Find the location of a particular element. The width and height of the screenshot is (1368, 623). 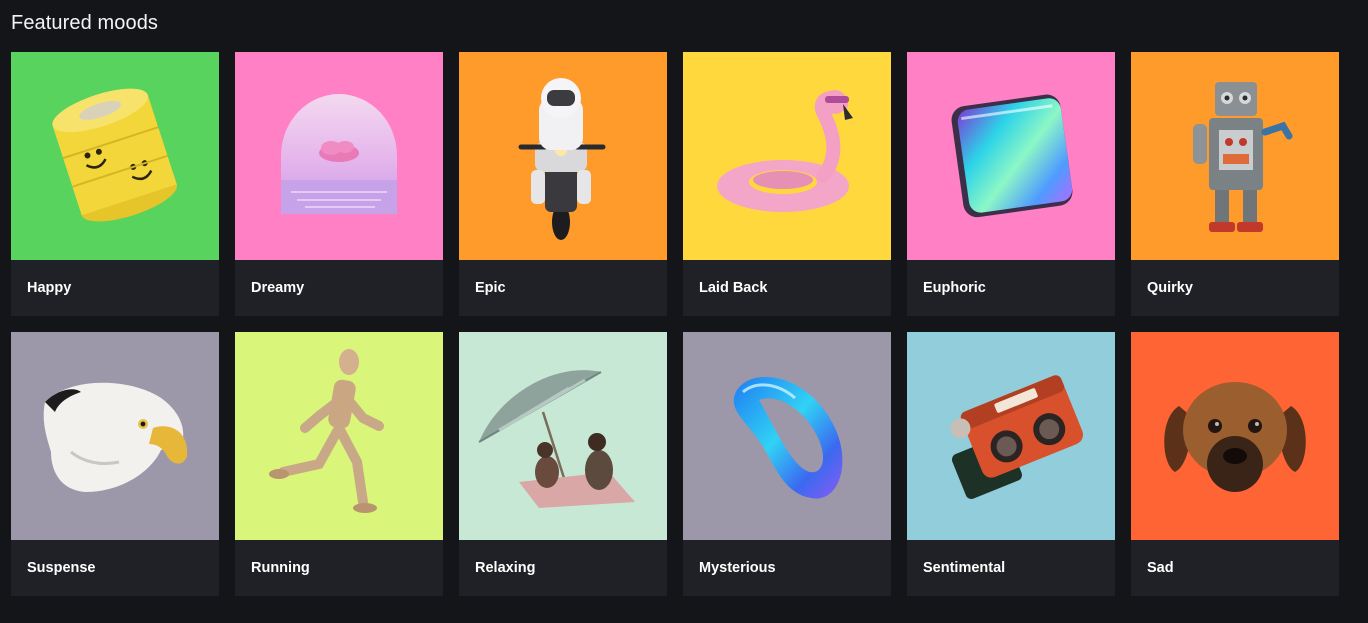

viewmaster-icon is located at coordinates (1017, 437).